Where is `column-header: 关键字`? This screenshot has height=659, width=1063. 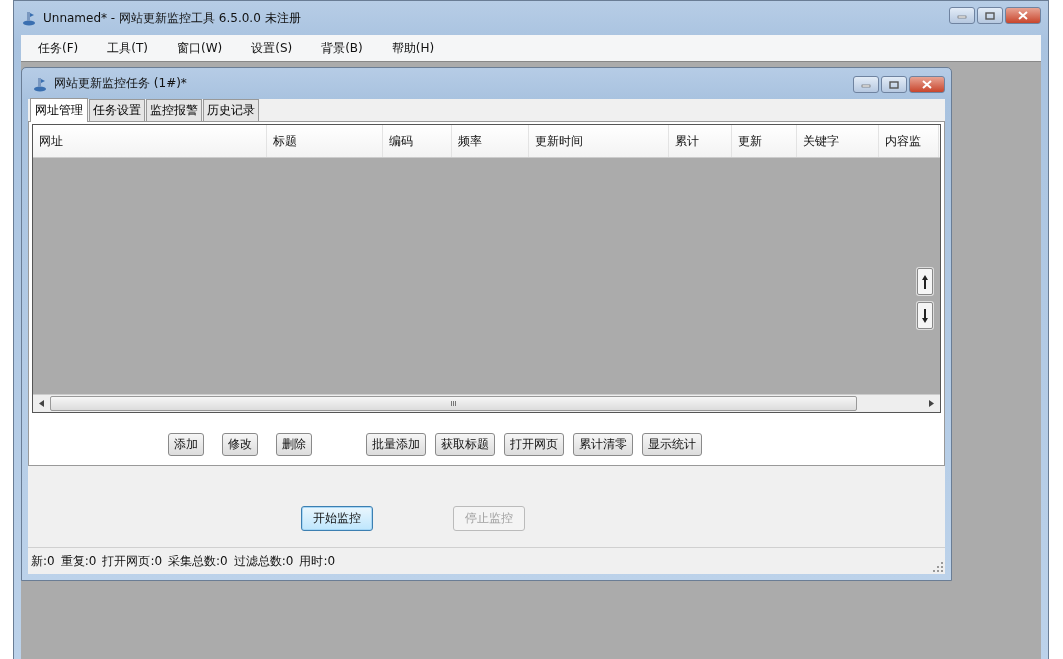 column-header: 关键字 is located at coordinates (838, 141).